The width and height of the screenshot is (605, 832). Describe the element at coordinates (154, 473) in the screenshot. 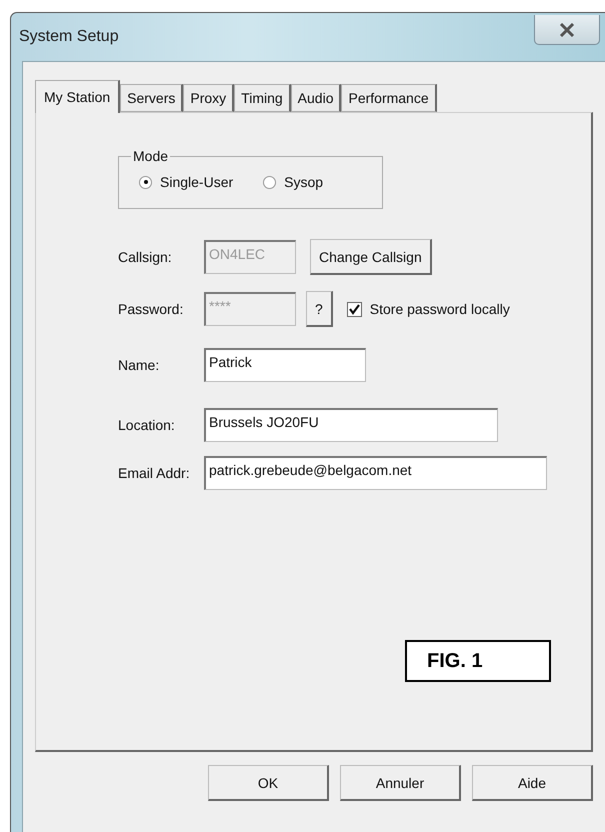

I see `field-label: Email Addr:` at that location.